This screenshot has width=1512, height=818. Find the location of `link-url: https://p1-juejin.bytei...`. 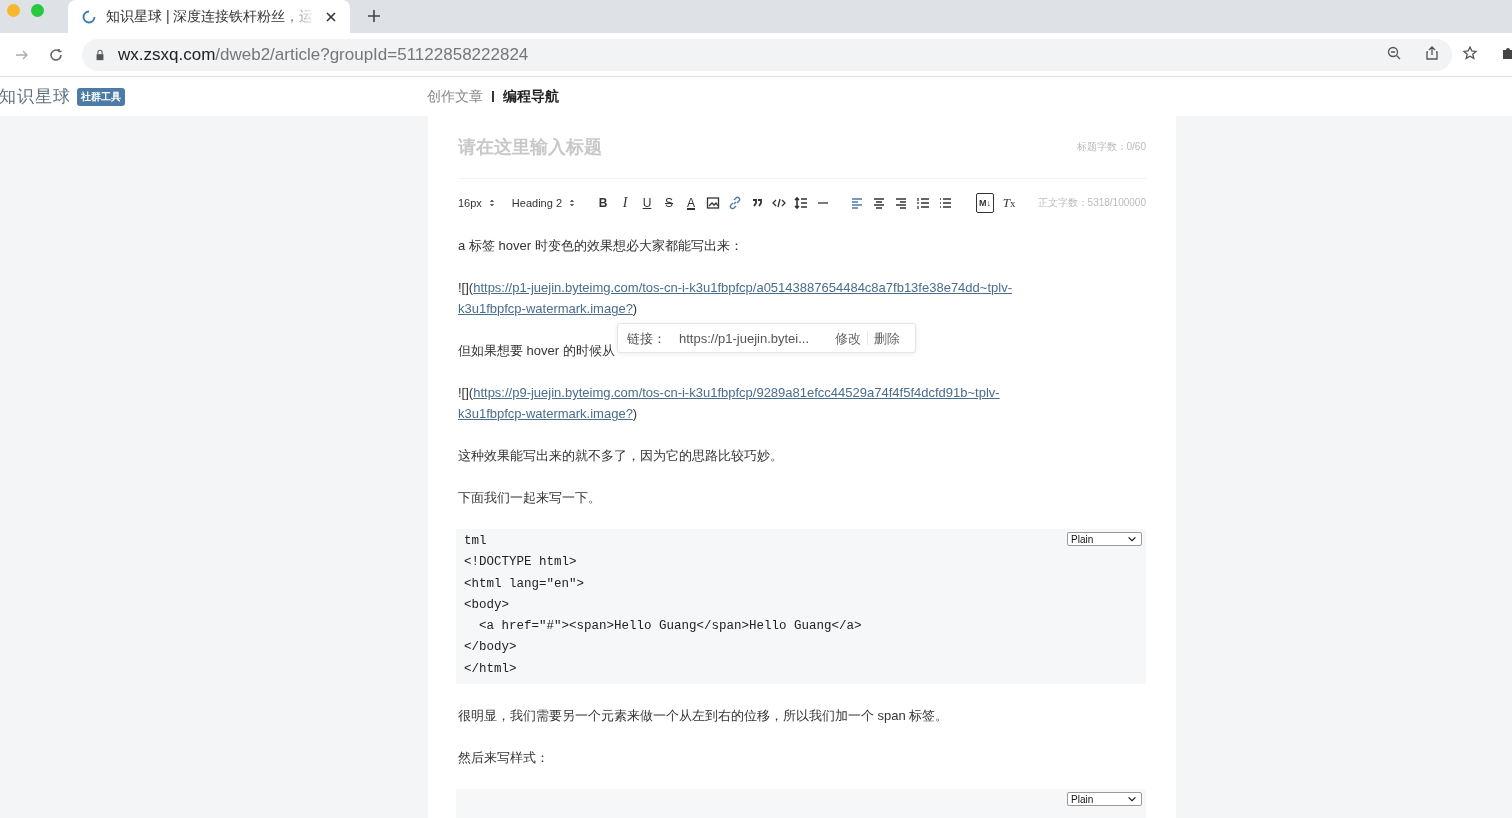

link-url: https://p1-juejin.bytei... is located at coordinates (744, 338).